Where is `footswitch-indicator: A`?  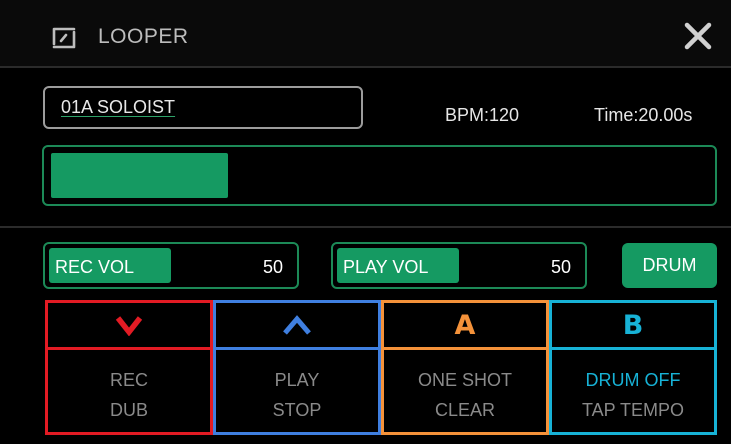 footswitch-indicator: A is located at coordinates (465, 325).